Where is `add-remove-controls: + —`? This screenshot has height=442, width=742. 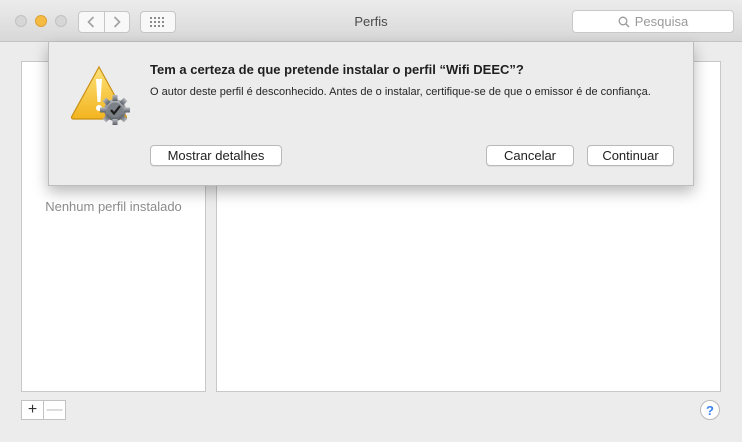
add-remove-controls: + — is located at coordinates (43, 410).